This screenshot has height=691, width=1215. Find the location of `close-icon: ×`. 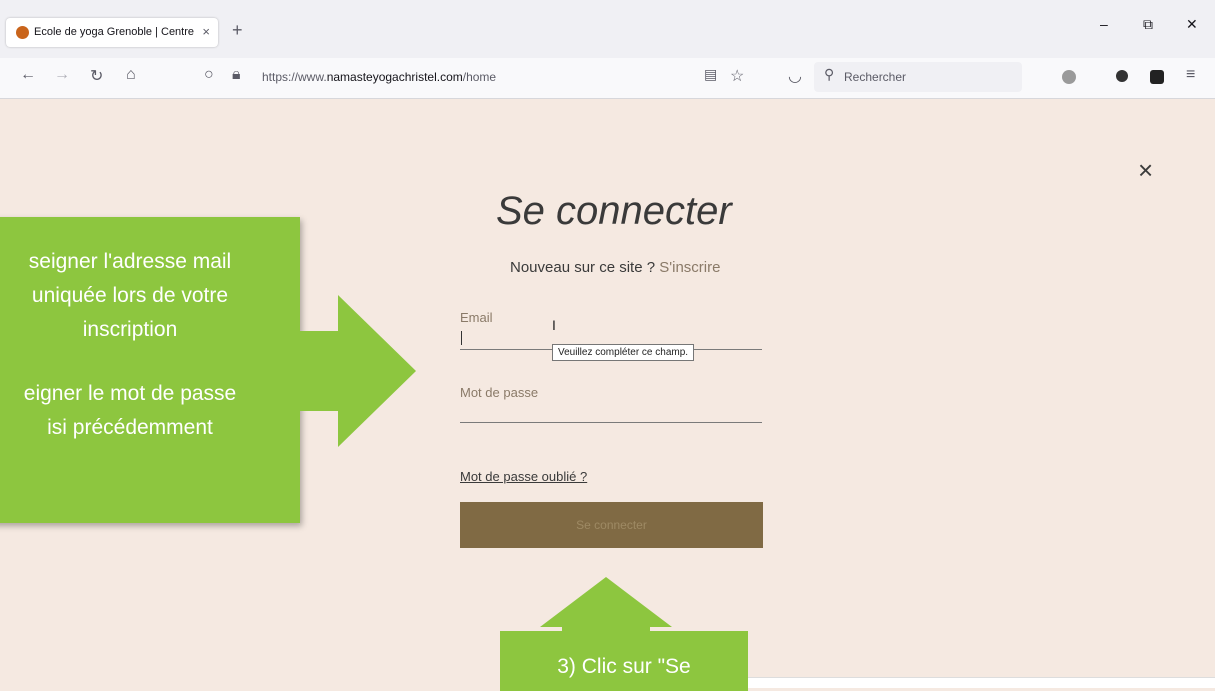

close-icon: × is located at coordinates (1145, 170).